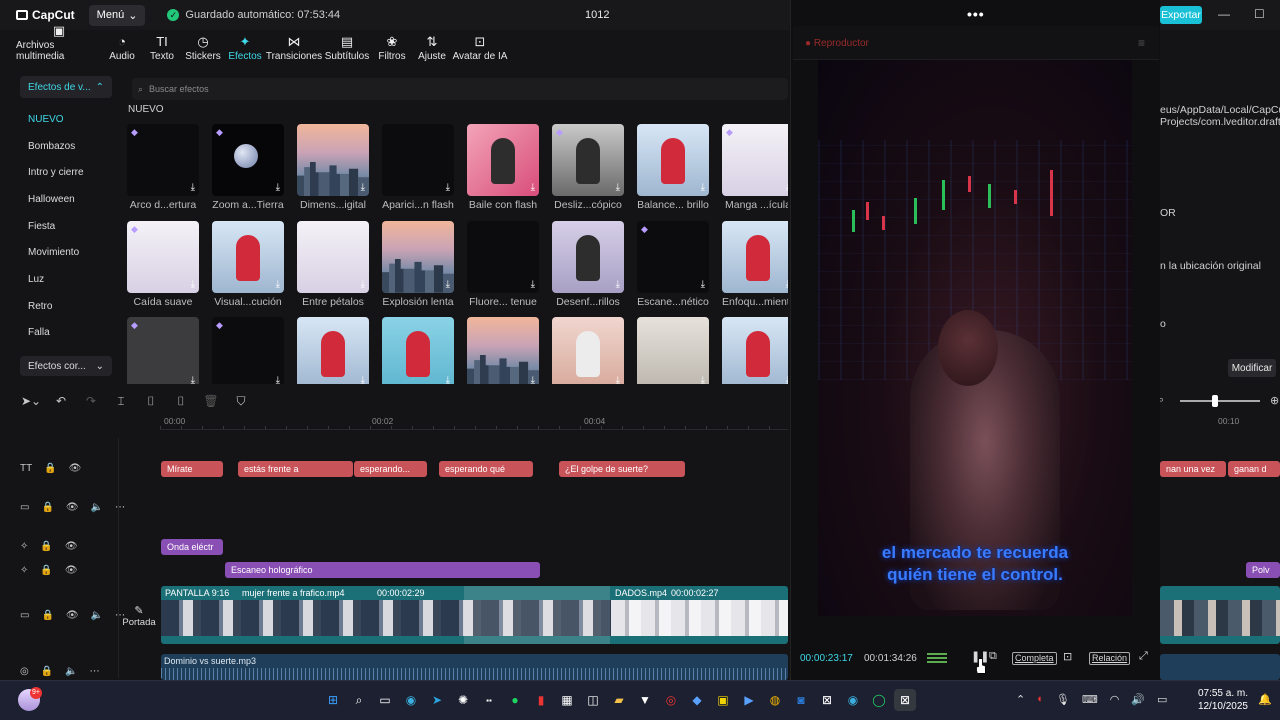 This screenshot has height=720, width=1280. I want to click on minimize-icon: —, so click(1224, 14).